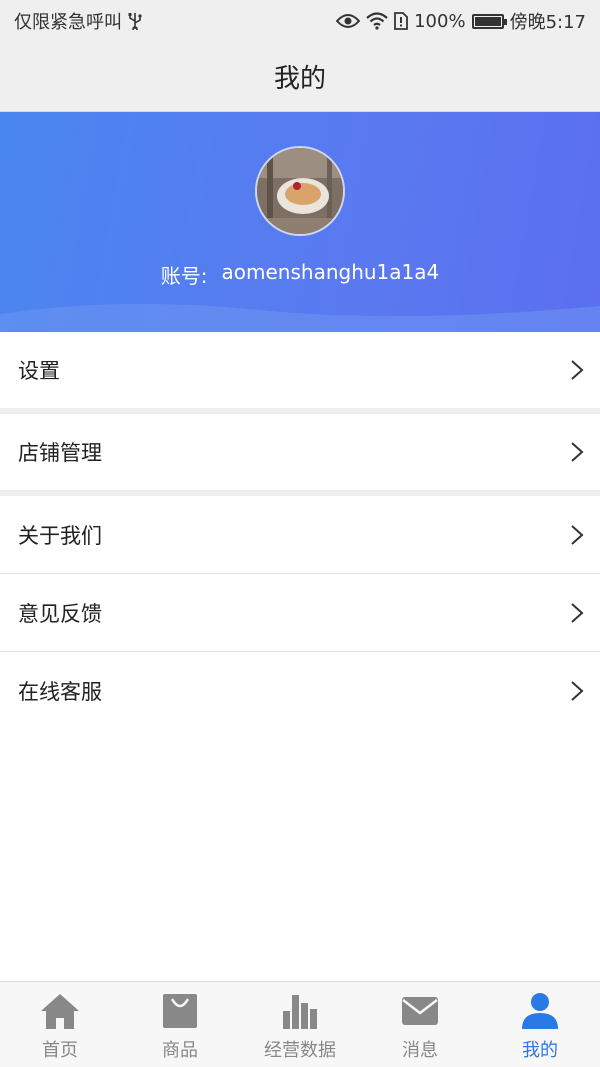  I want to click on carrier-text: 仅限紧急呼叫, so click(68, 22).